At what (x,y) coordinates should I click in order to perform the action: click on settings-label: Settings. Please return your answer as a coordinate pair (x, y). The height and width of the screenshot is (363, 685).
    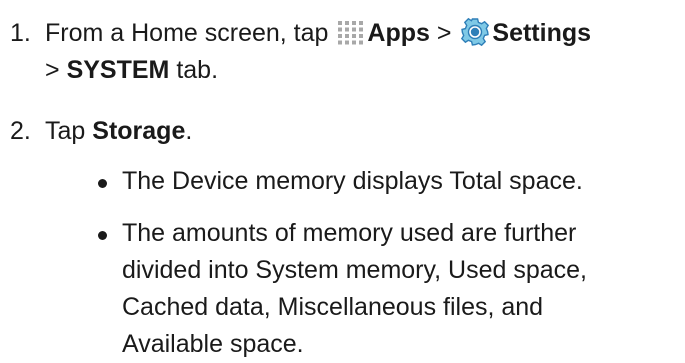
    Looking at the image, I should click on (542, 33).